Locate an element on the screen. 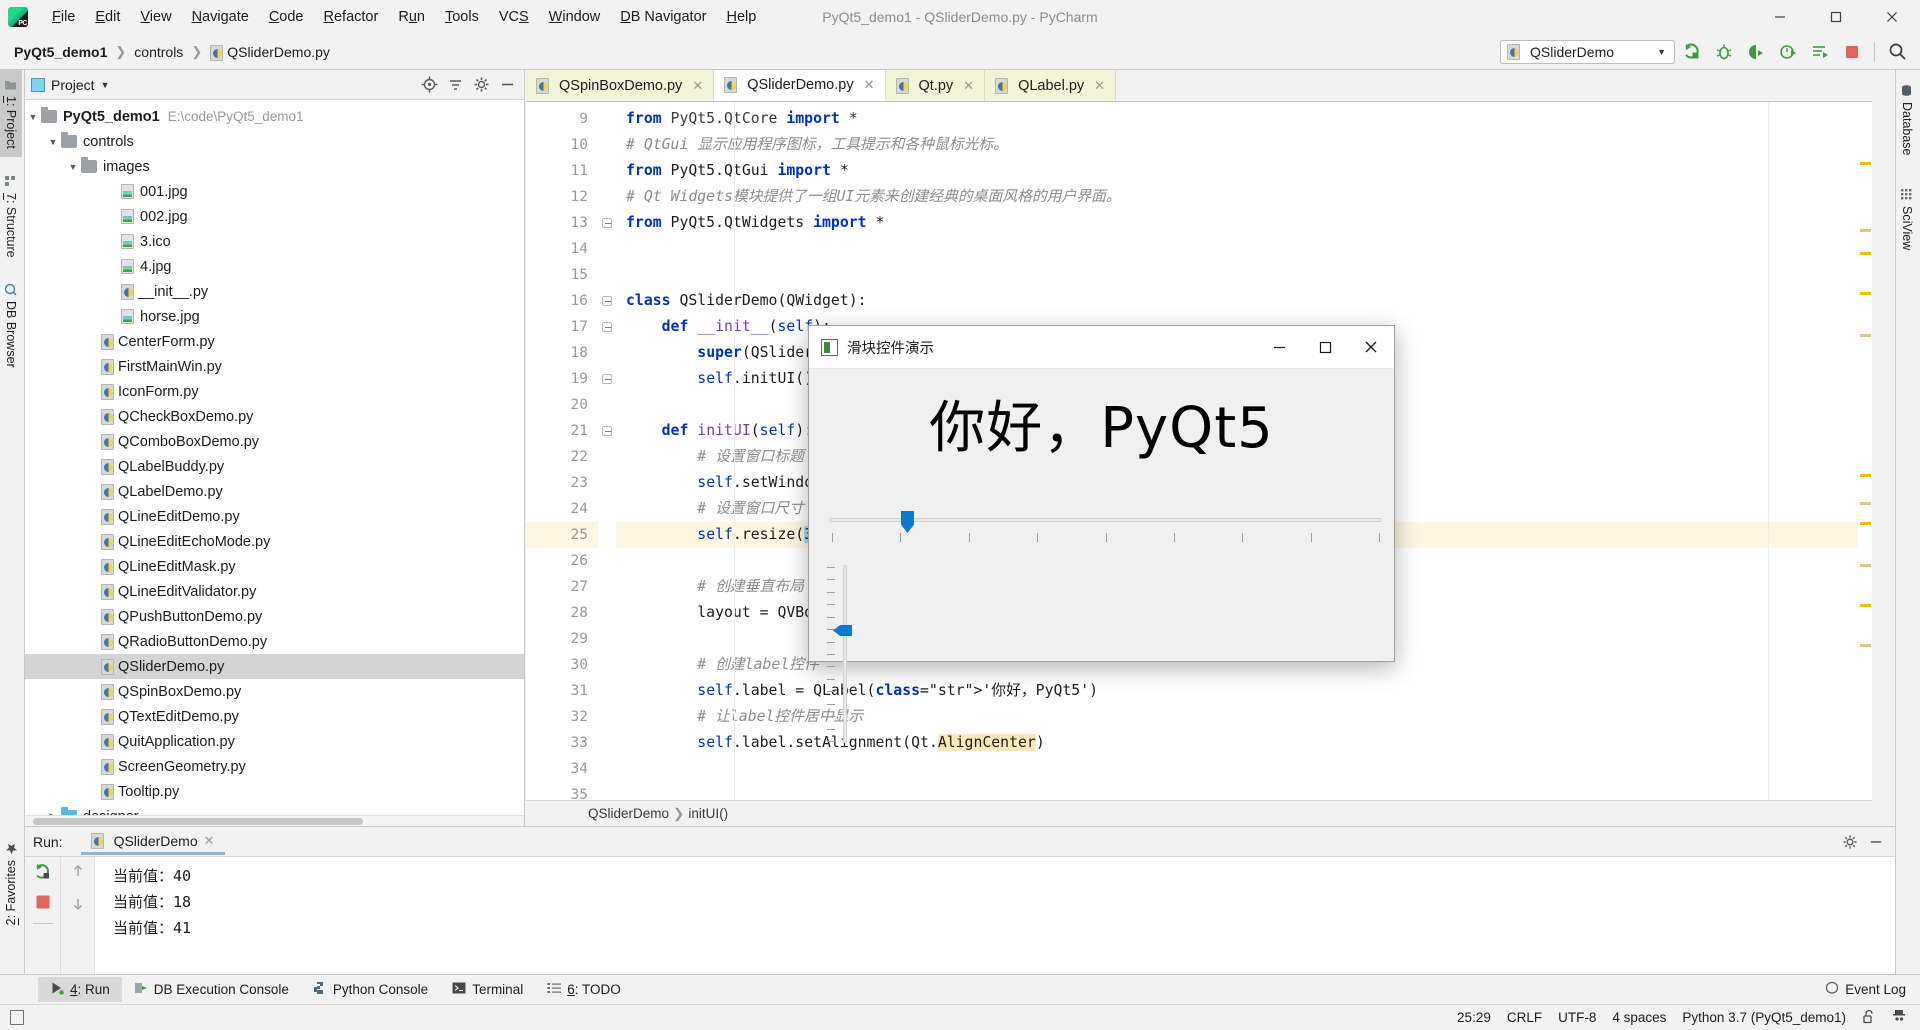 This screenshot has height=1030, width=1920. stop-icon is located at coordinates (43, 903).